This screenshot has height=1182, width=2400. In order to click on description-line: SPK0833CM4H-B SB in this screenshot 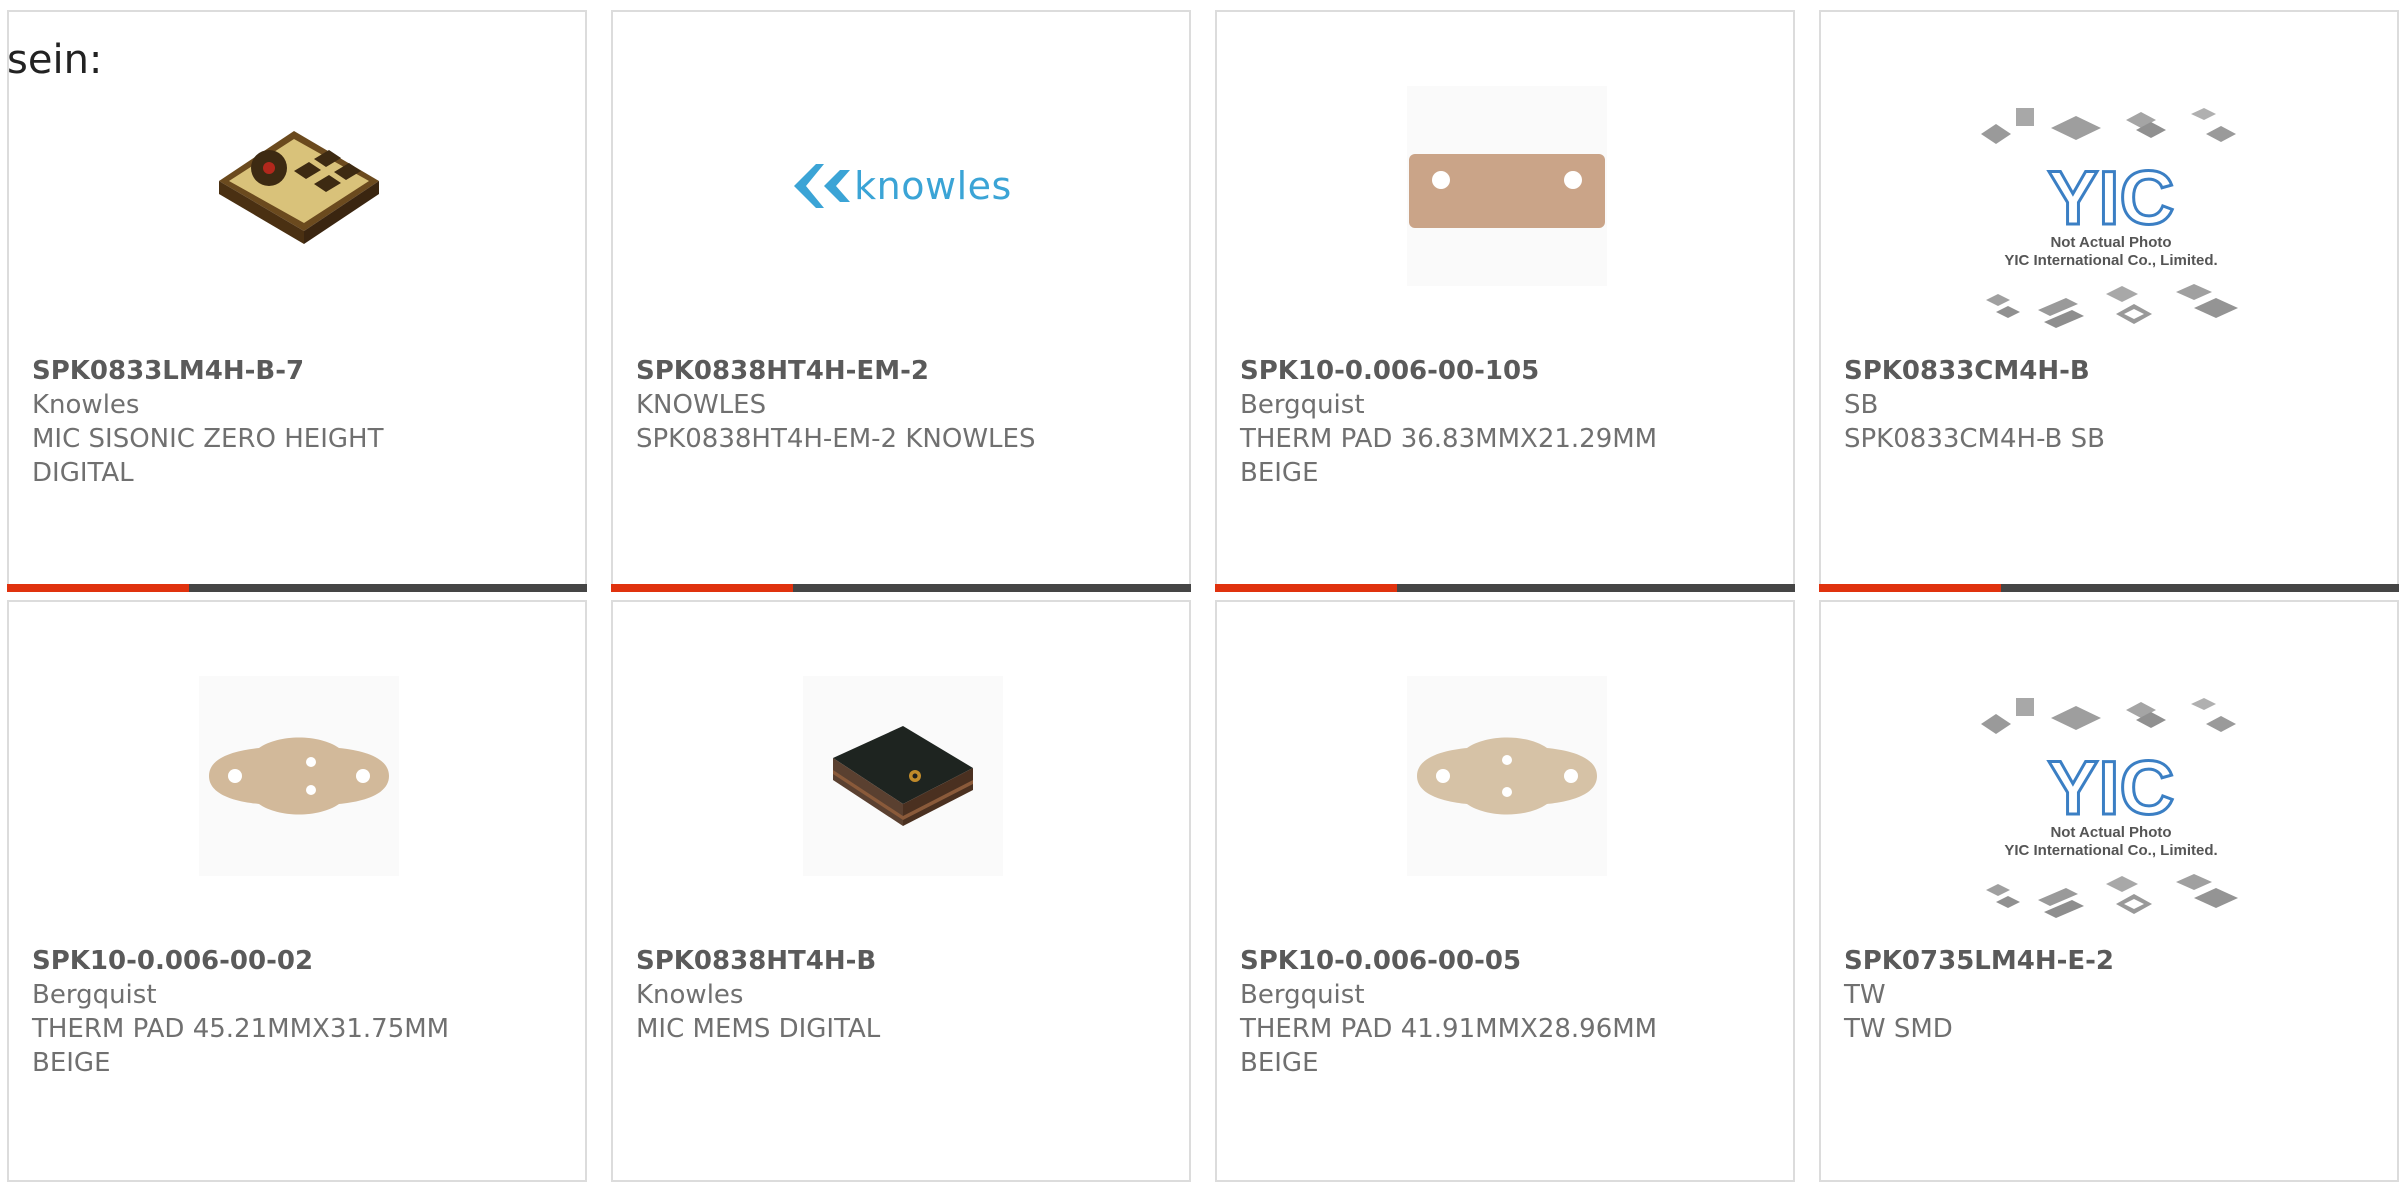, I will do `click(1974, 439)`.